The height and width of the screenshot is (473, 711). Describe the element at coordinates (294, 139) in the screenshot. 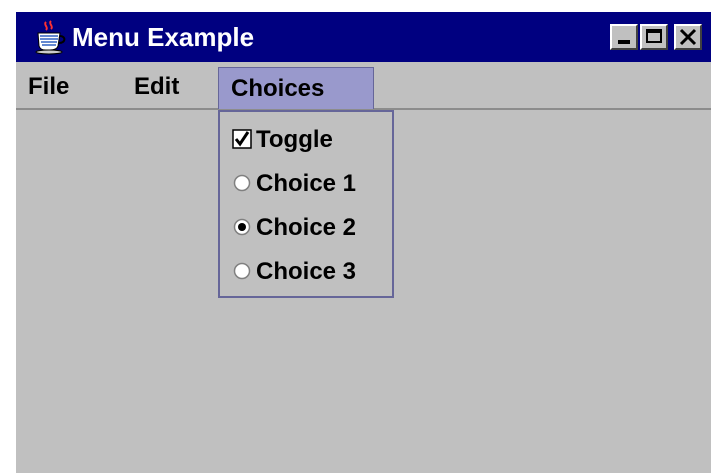

I see `menu-item-label: Toggle` at that location.